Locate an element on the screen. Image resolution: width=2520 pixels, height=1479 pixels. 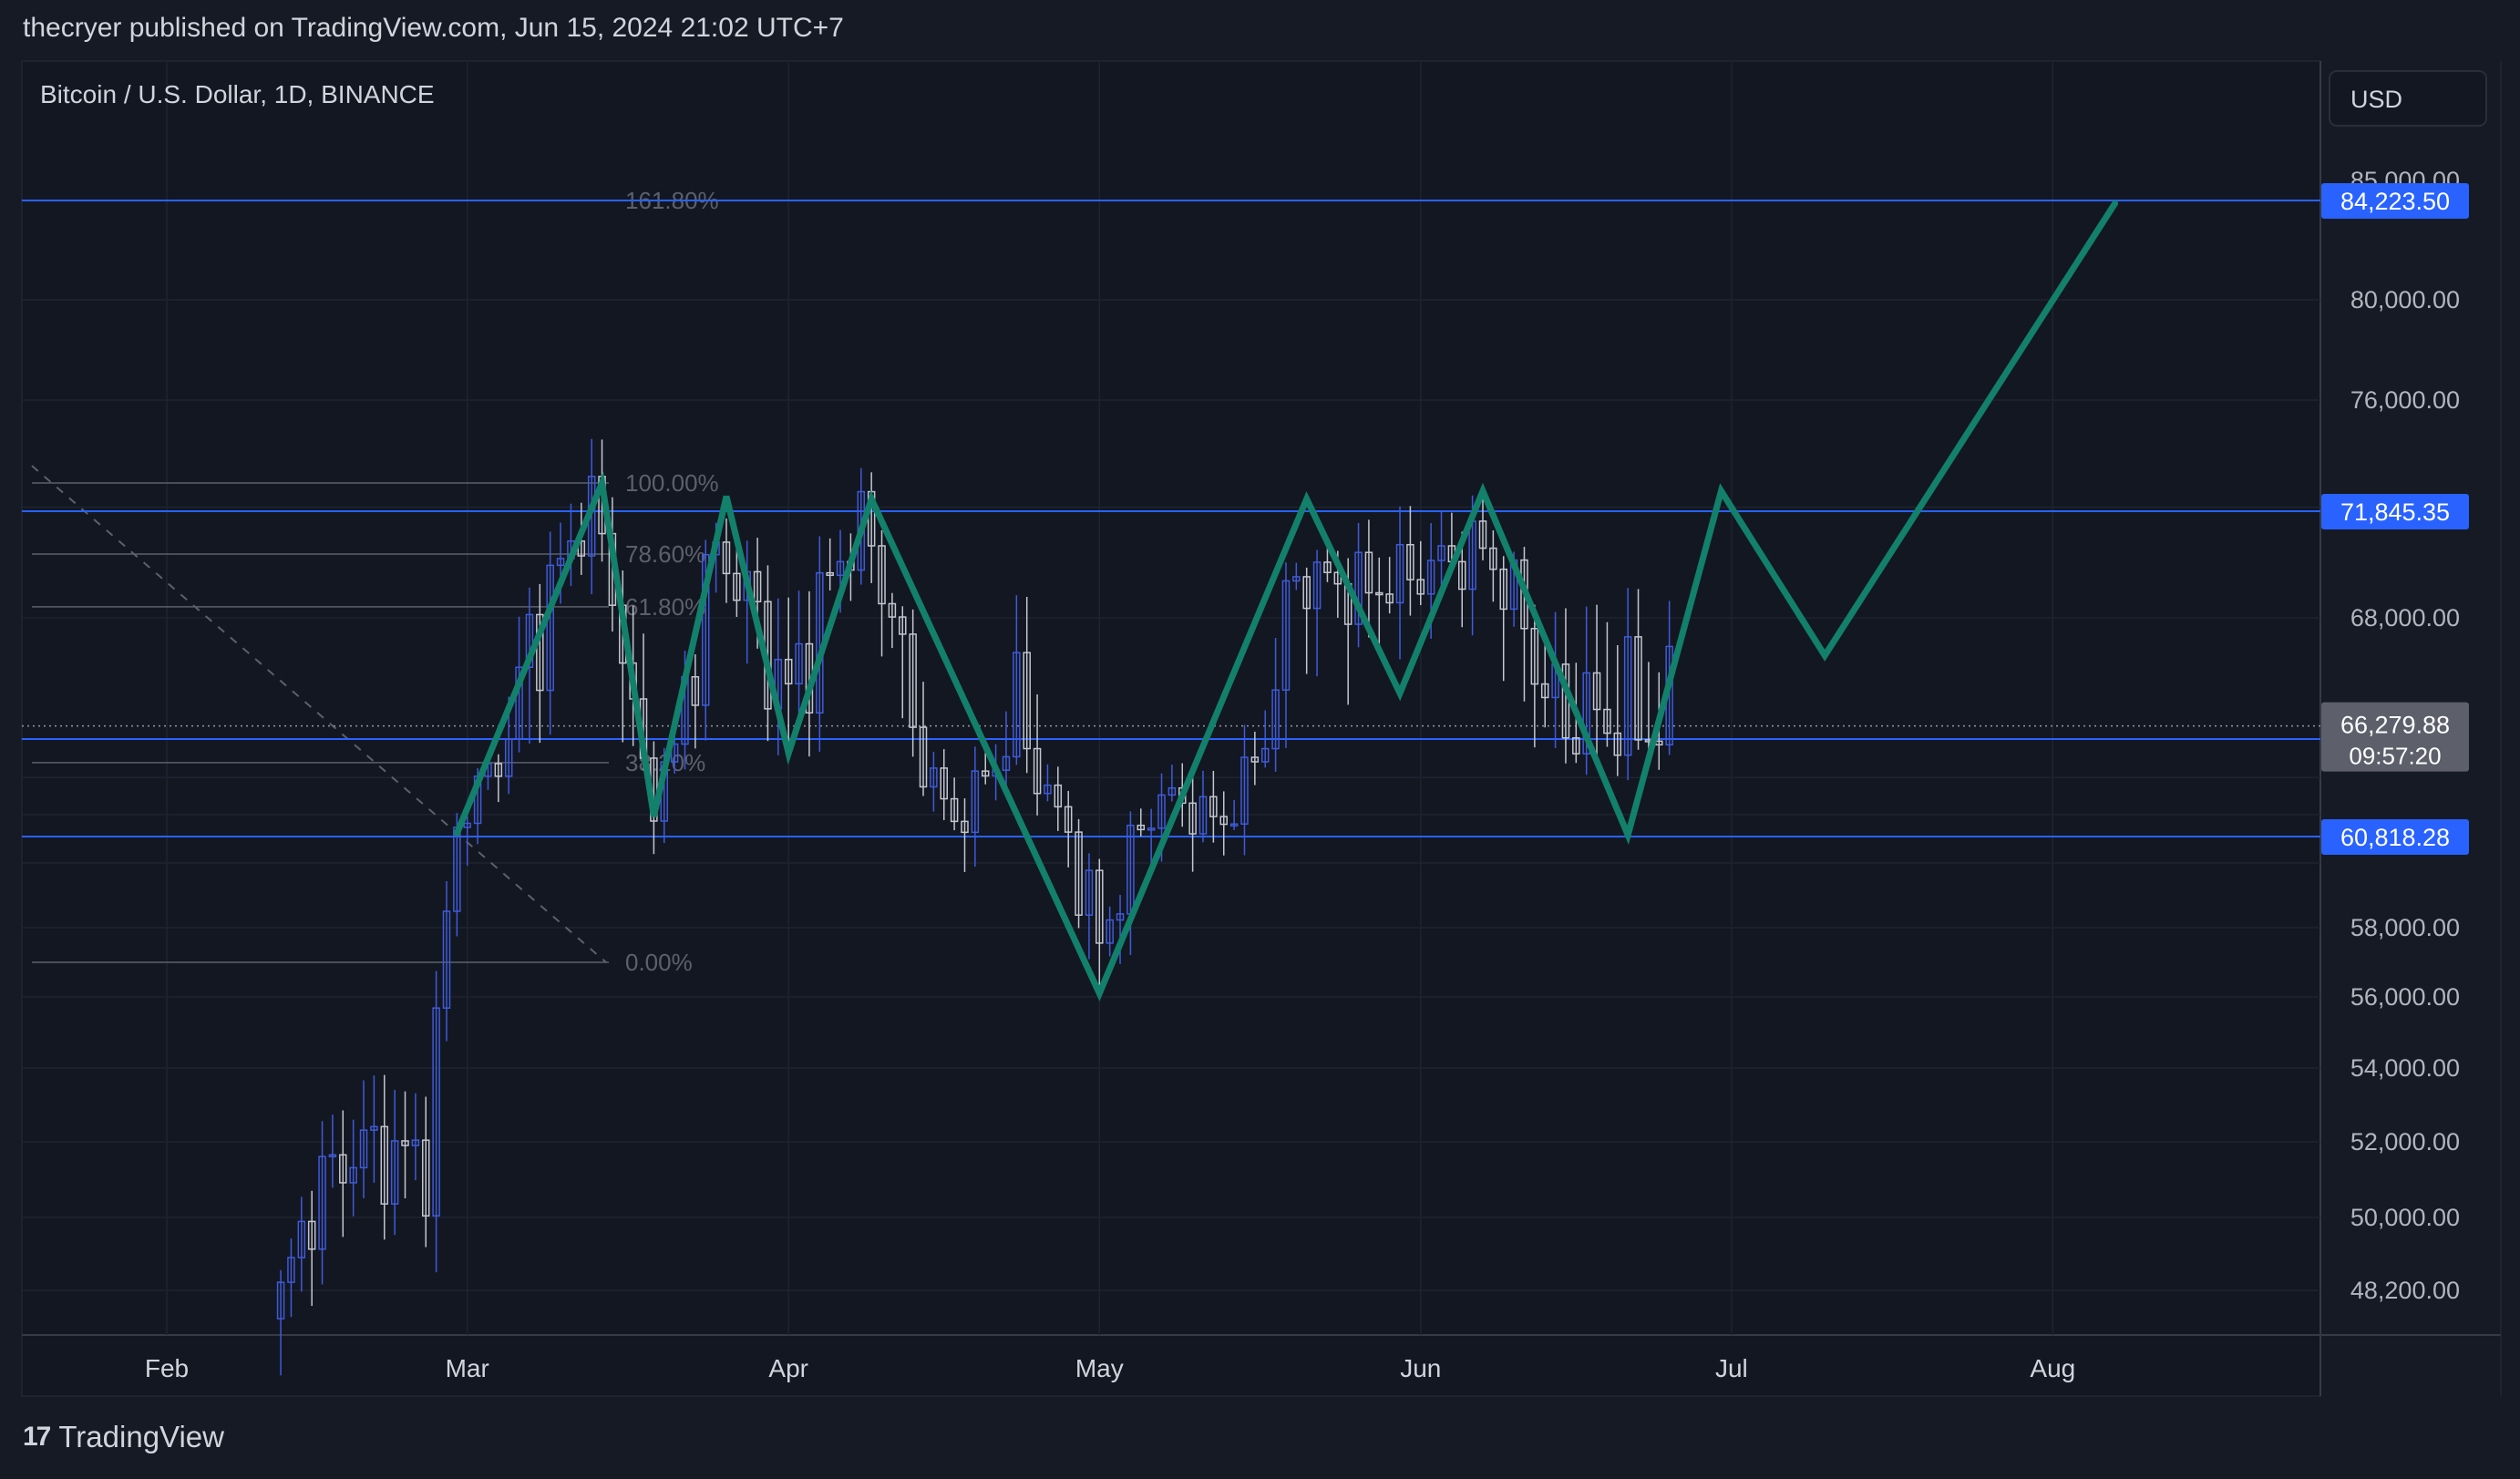
price-tick-label: 54,000.00 is located at coordinates (2405, 1068).